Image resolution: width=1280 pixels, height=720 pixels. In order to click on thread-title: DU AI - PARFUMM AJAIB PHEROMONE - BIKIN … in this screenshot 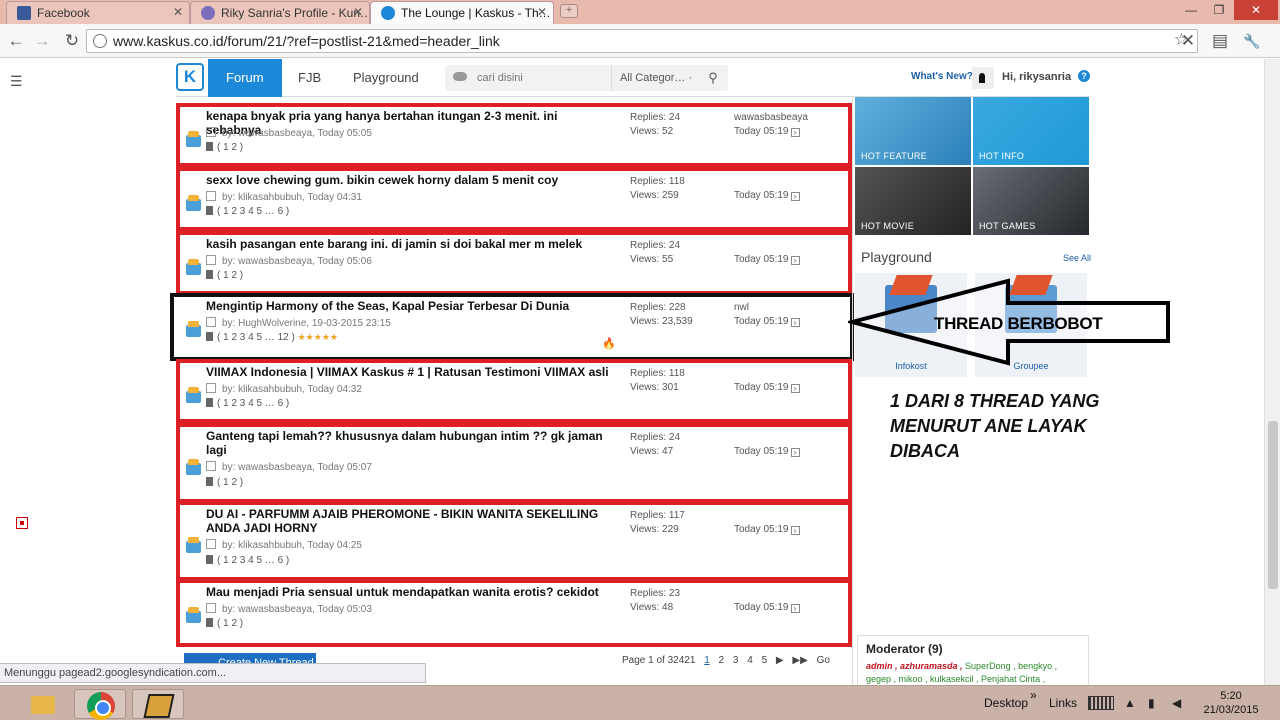, I will do `click(411, 521)`.